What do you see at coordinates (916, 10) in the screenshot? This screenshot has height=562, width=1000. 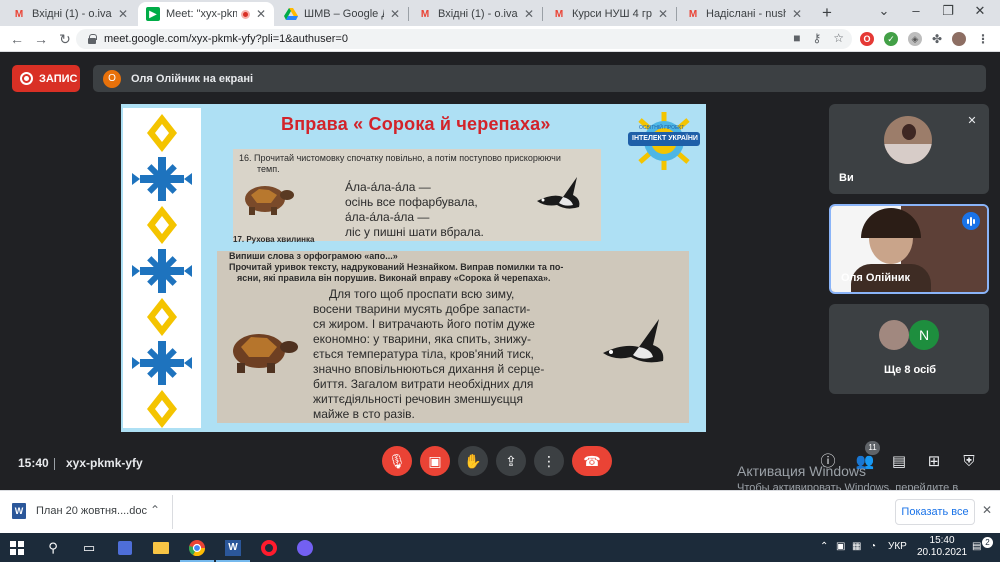 I see `minimize-icon: –` at bounding box center [916, 10].